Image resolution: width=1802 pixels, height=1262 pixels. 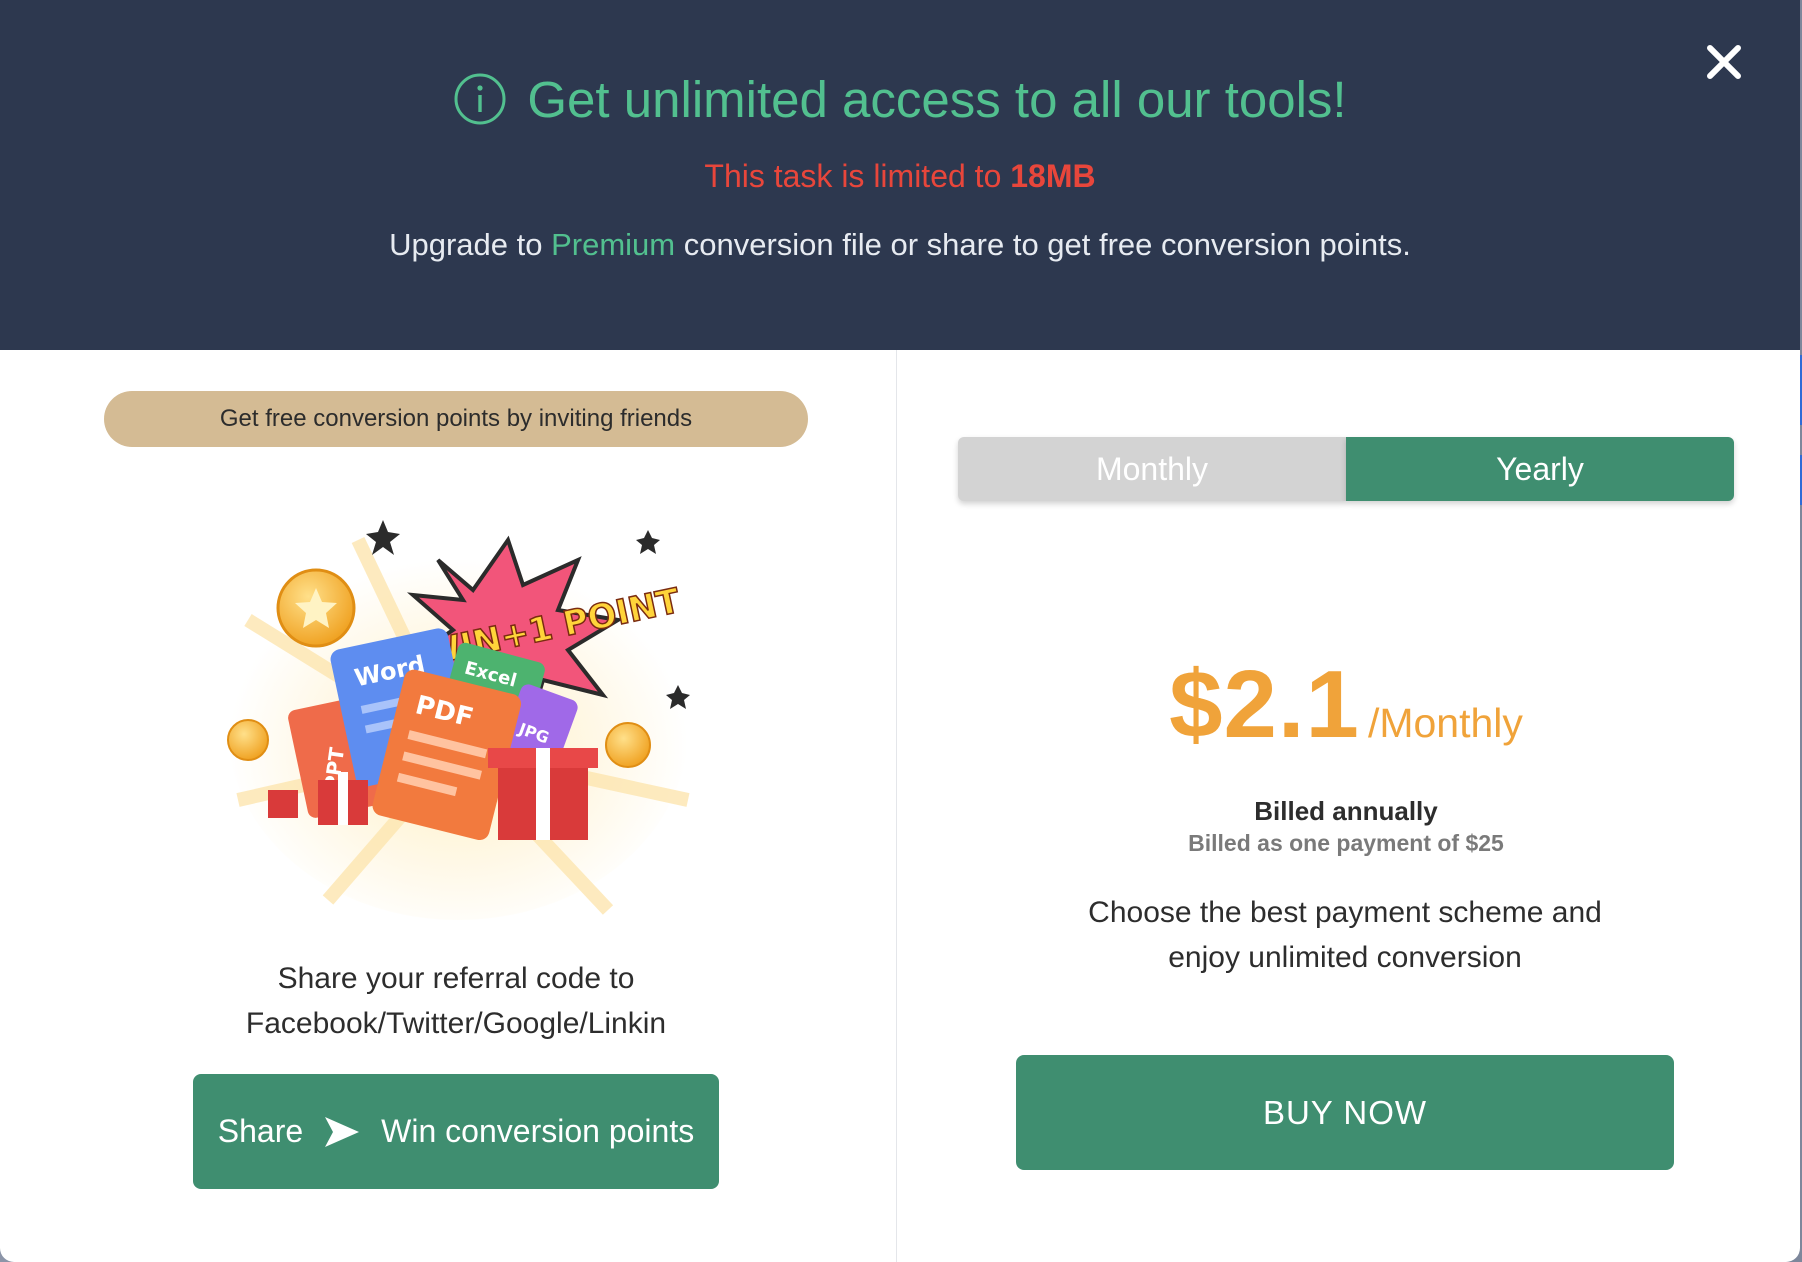 I want to click on billing-tab-monthly-label: Monthly, so click(x=1152, y=468).